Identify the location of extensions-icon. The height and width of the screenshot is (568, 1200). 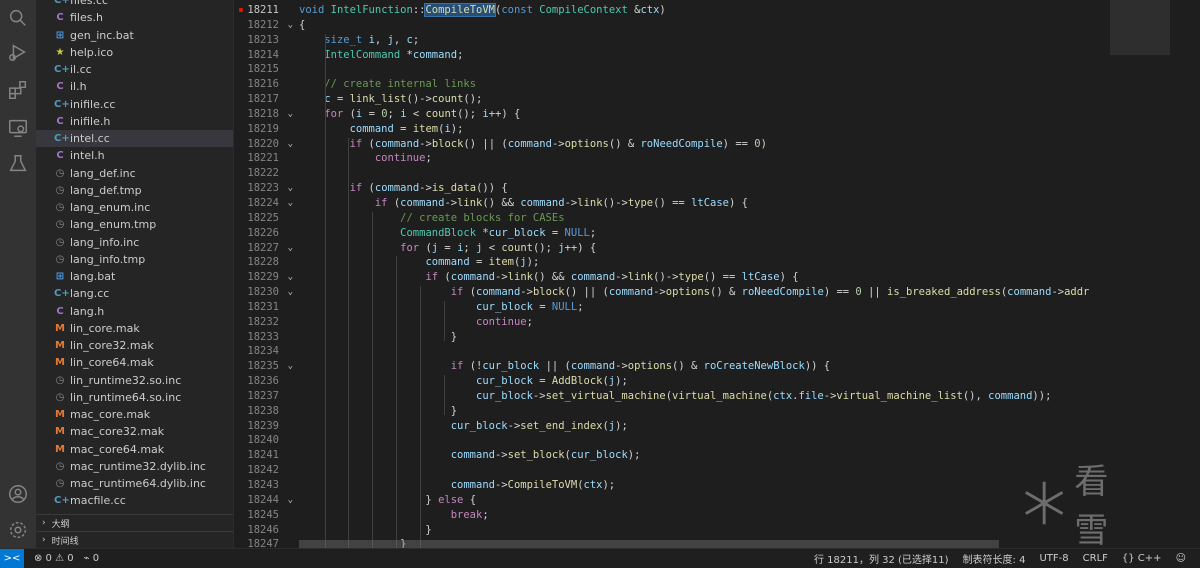
(18, 90).